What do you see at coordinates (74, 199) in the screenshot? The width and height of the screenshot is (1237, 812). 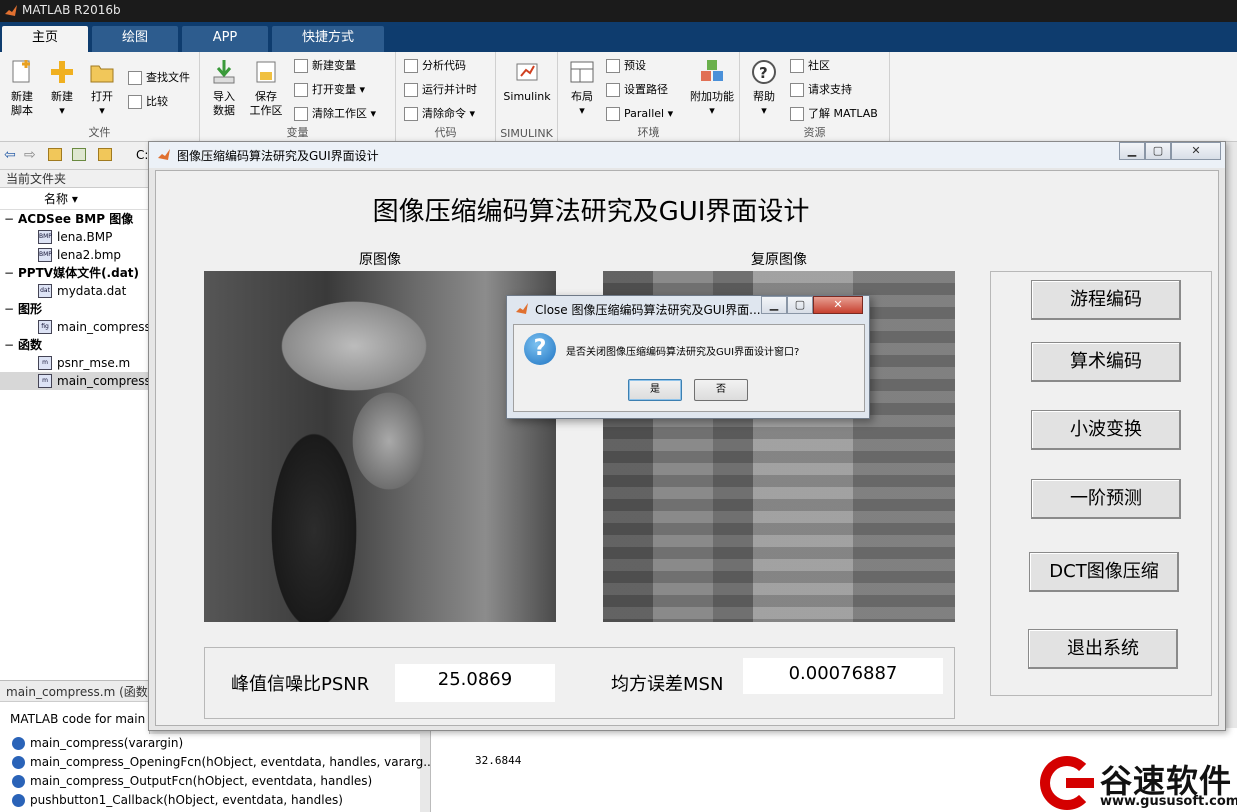 I see `name-column-header: 名称 ▾` at bounding box center [74, 199].